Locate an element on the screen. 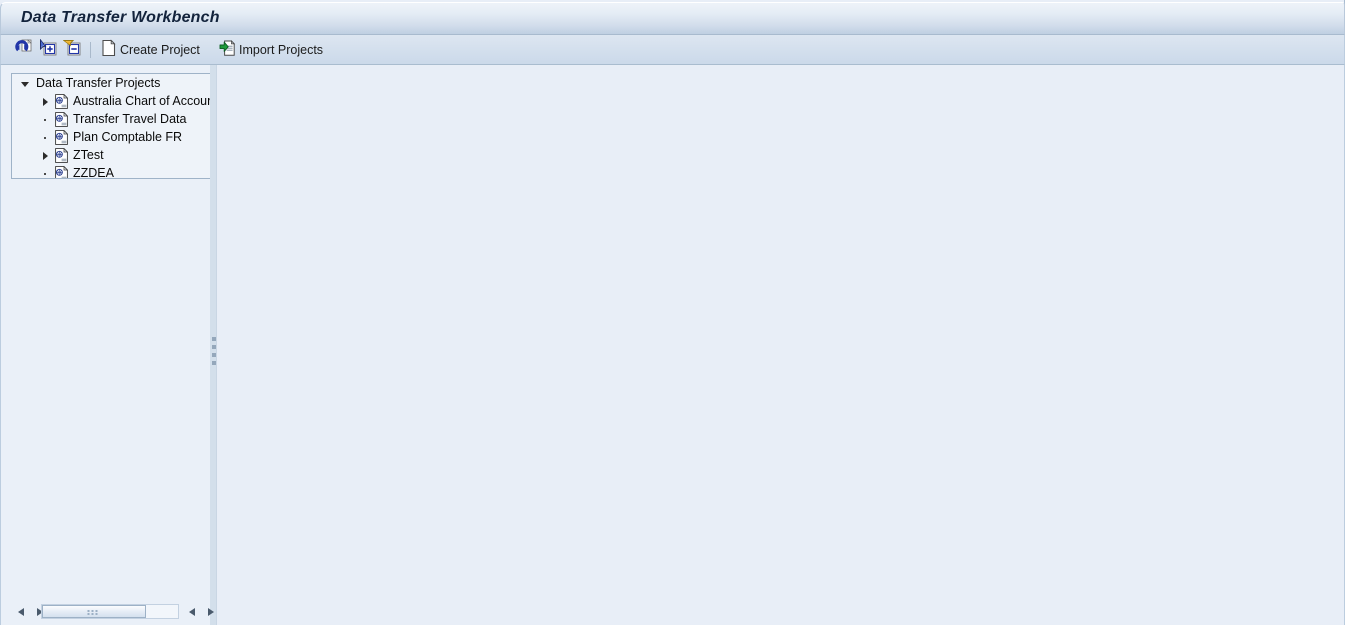 This screenshot has width=1357, height=625. tree-item-label: ZZDEA is located at coordinates (93, 172).